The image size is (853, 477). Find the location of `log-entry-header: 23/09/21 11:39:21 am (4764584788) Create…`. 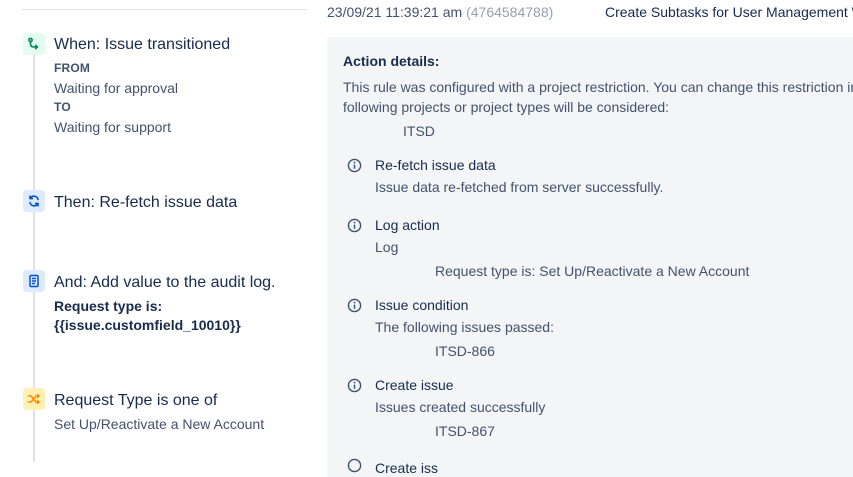

log-entry-header: 23/09/21 11:39:21 am (4764584788) Create… is located at coordinates (590, 13).